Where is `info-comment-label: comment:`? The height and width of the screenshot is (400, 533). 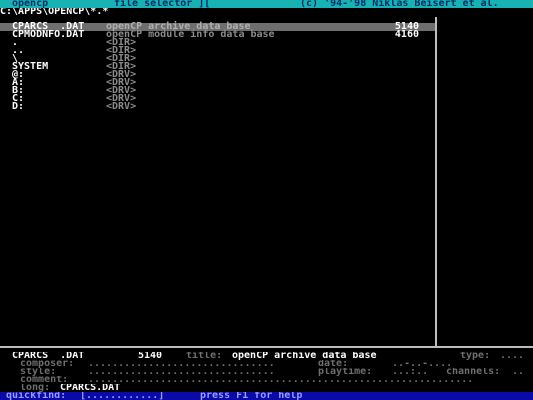
info-comment-label: comment: is located at coordinates (44, 380).